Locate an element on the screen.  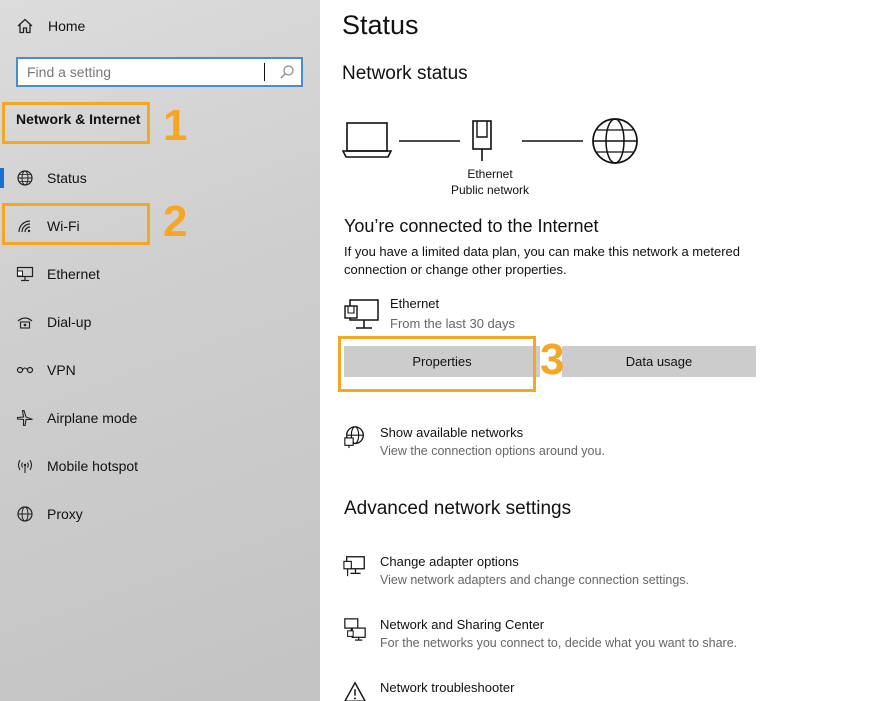
sidebar-item-label: Mobile hotspot is located at coordinates (93, 466).